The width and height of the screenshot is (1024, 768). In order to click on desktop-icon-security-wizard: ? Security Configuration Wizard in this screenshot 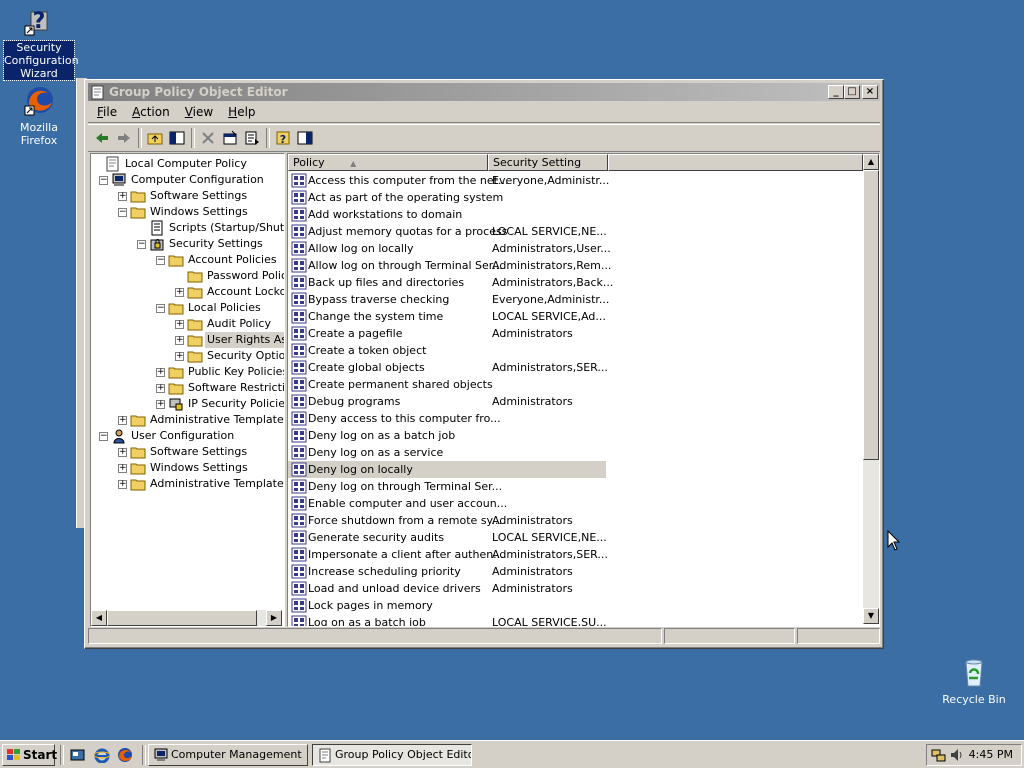, I will do `click(41, 42)`.